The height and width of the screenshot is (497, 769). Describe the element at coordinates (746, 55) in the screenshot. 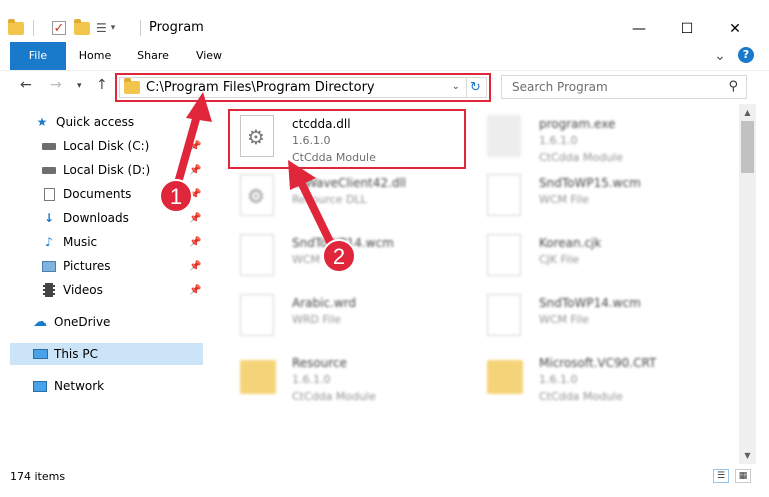

I see `help-button: ?` at that location.